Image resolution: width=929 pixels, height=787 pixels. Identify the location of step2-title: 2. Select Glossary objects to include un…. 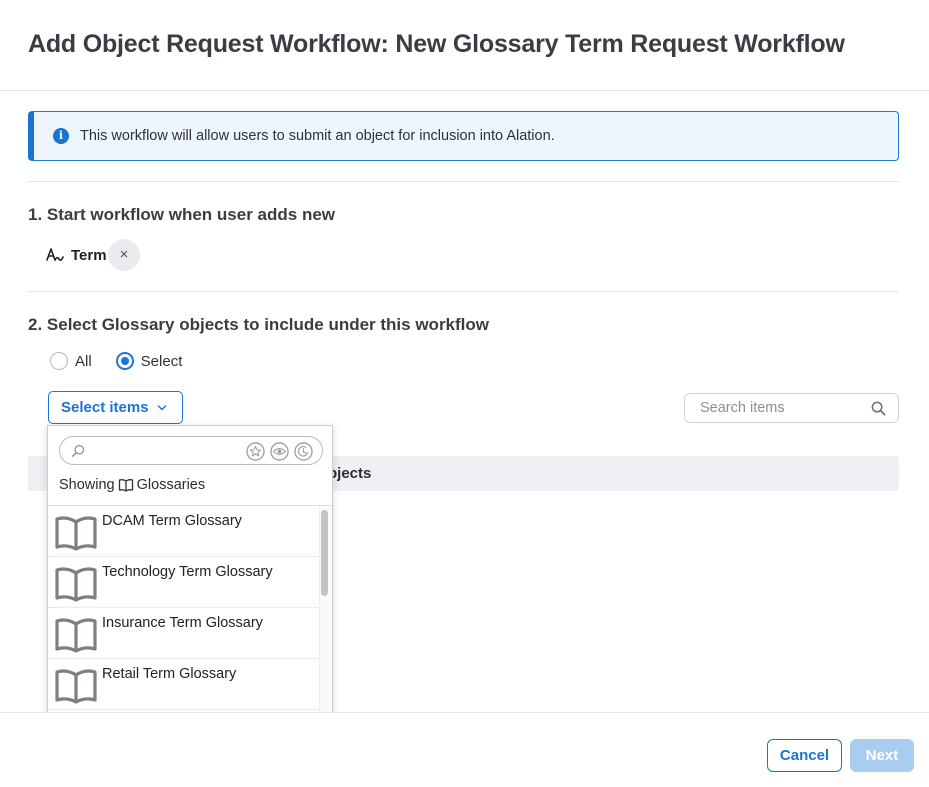
(259, 324).